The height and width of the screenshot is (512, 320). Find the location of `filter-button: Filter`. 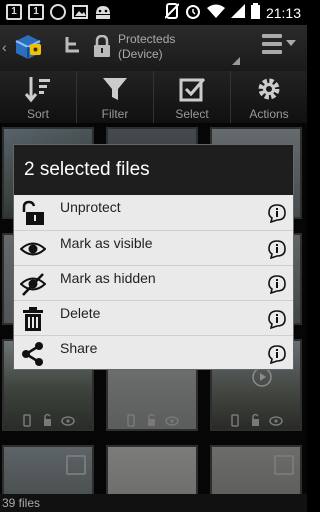

filter-button: Filter is located at coordinates (115, 97).